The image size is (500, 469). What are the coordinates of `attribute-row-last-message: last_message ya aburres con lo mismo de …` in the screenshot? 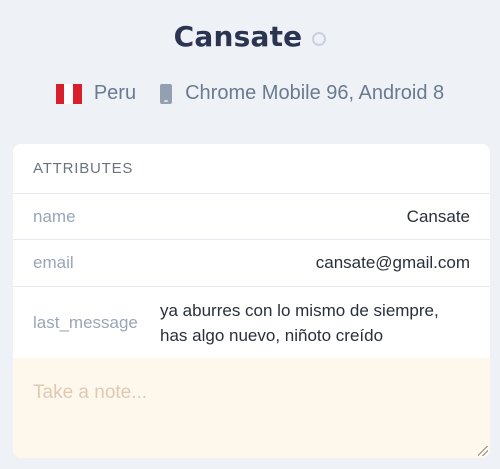 It's located at (251, 322).